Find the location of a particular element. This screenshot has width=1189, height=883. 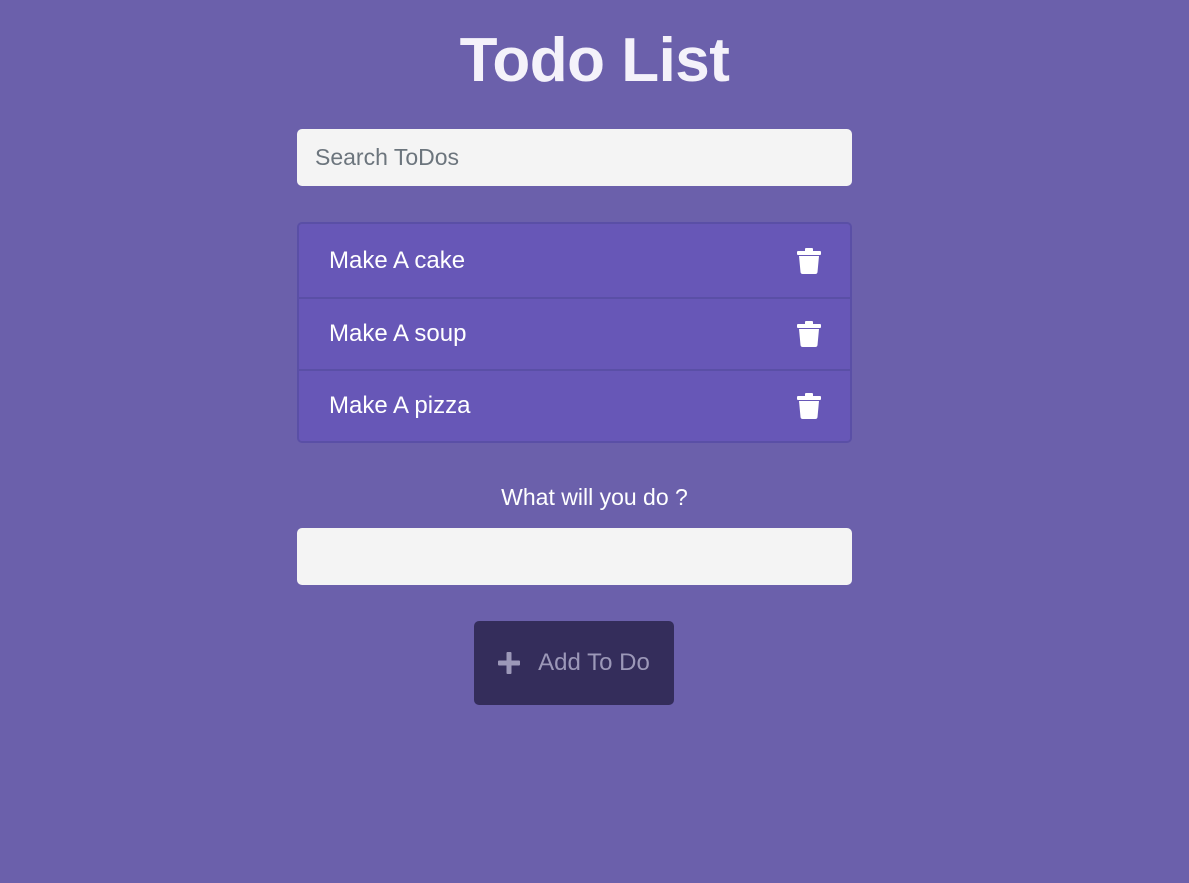

add-todo-button-label: Add To Do is located at coordinates (594, 662).